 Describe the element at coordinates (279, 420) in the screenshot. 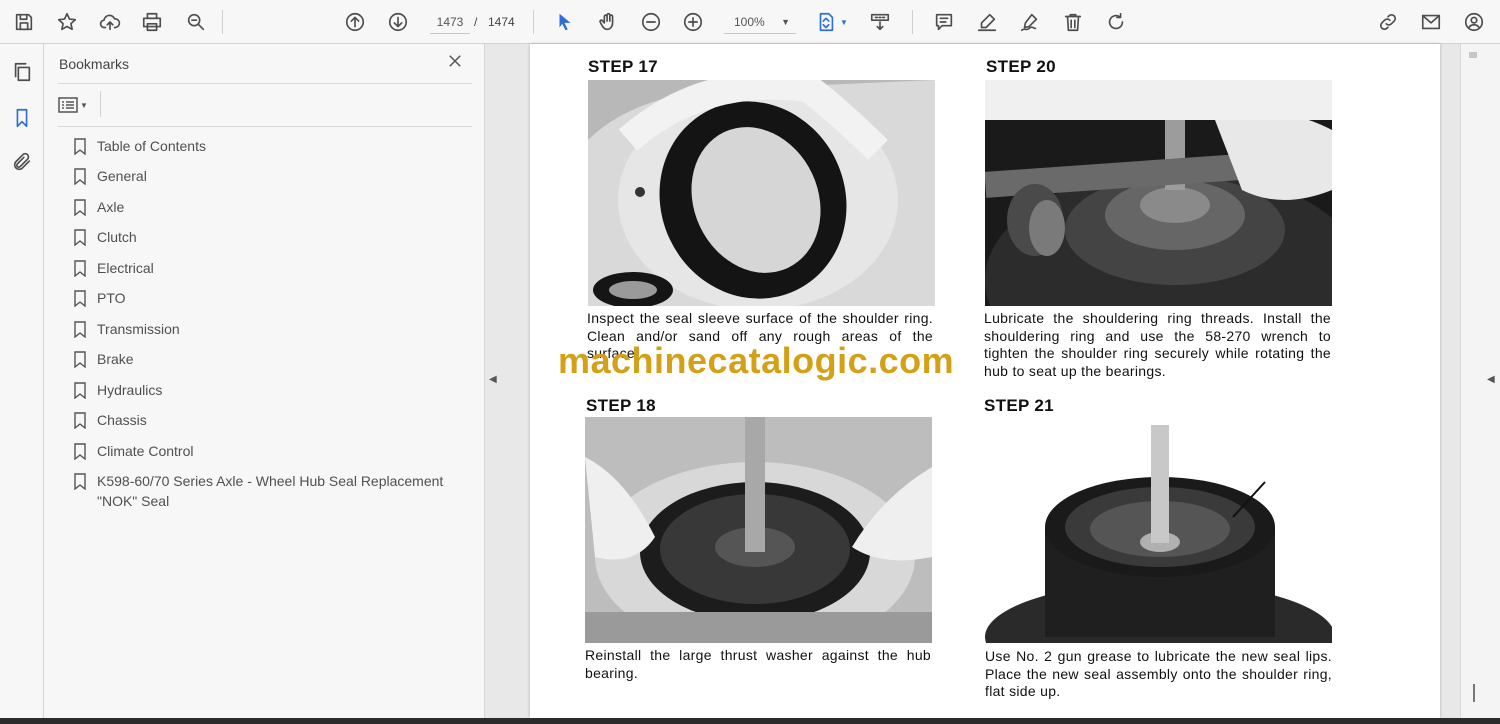

I see `bookmark-item: Chassis` at that location.